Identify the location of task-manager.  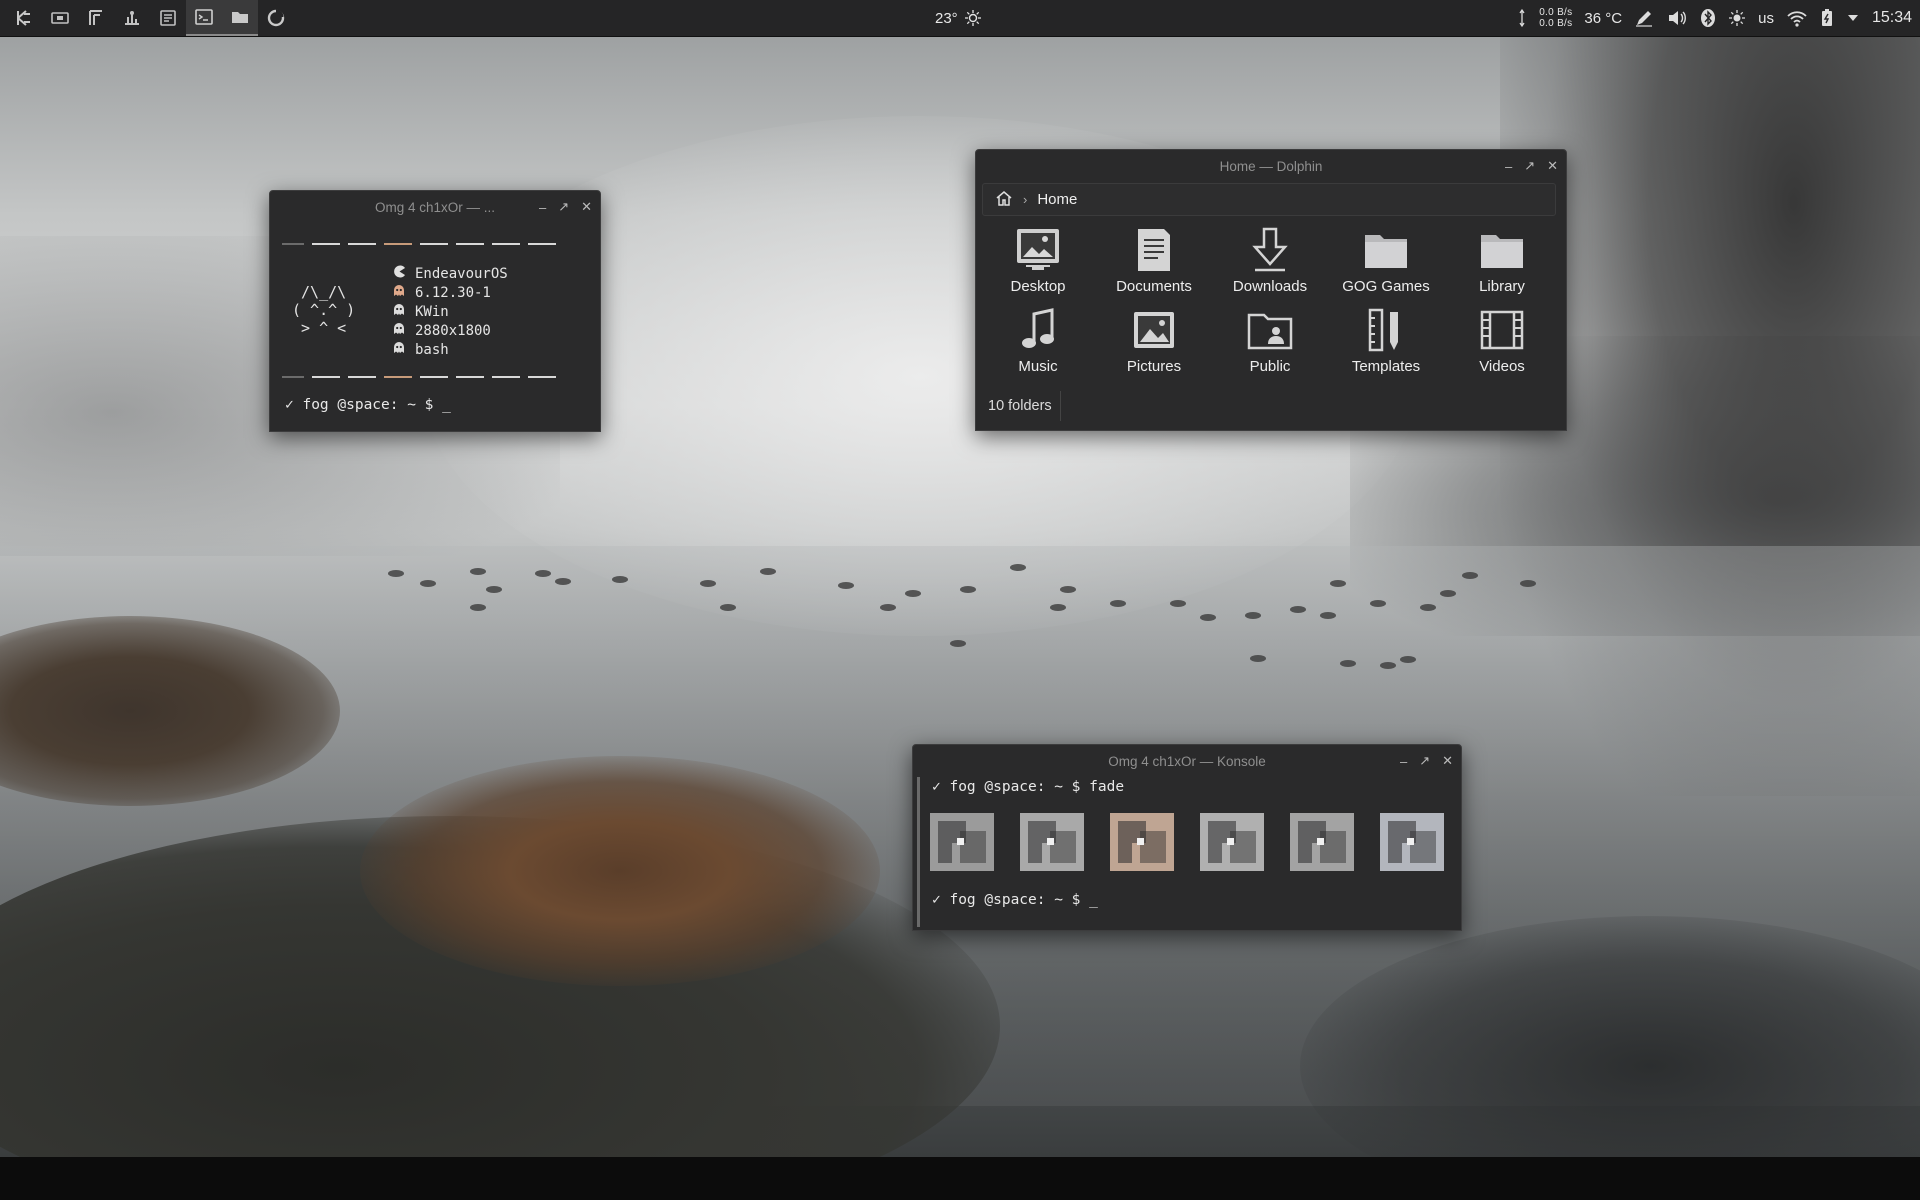
(150, 18).